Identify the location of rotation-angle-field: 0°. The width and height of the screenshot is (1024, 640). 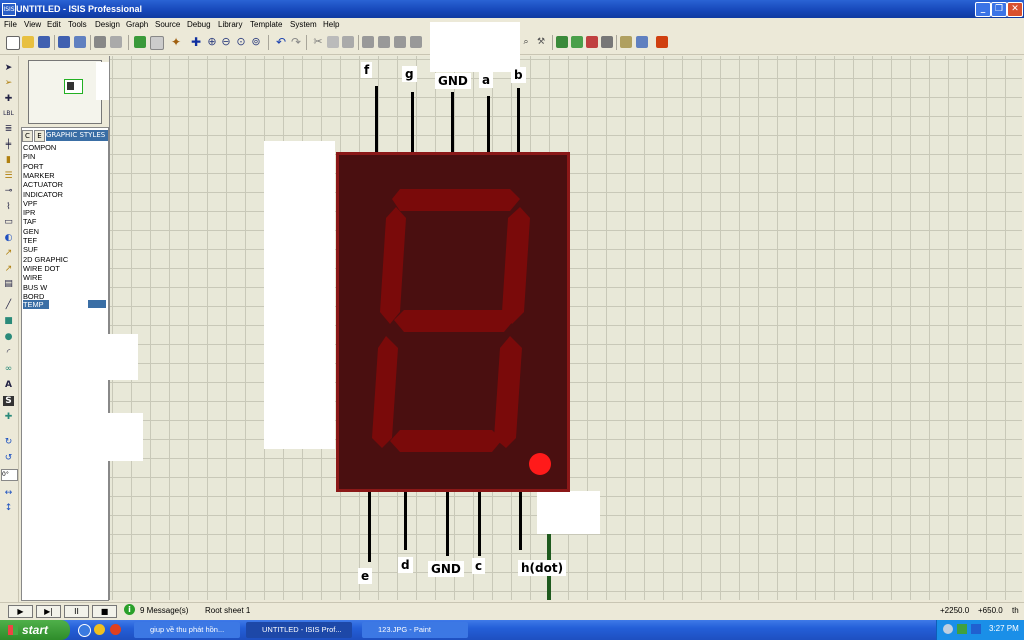
(9, 475).